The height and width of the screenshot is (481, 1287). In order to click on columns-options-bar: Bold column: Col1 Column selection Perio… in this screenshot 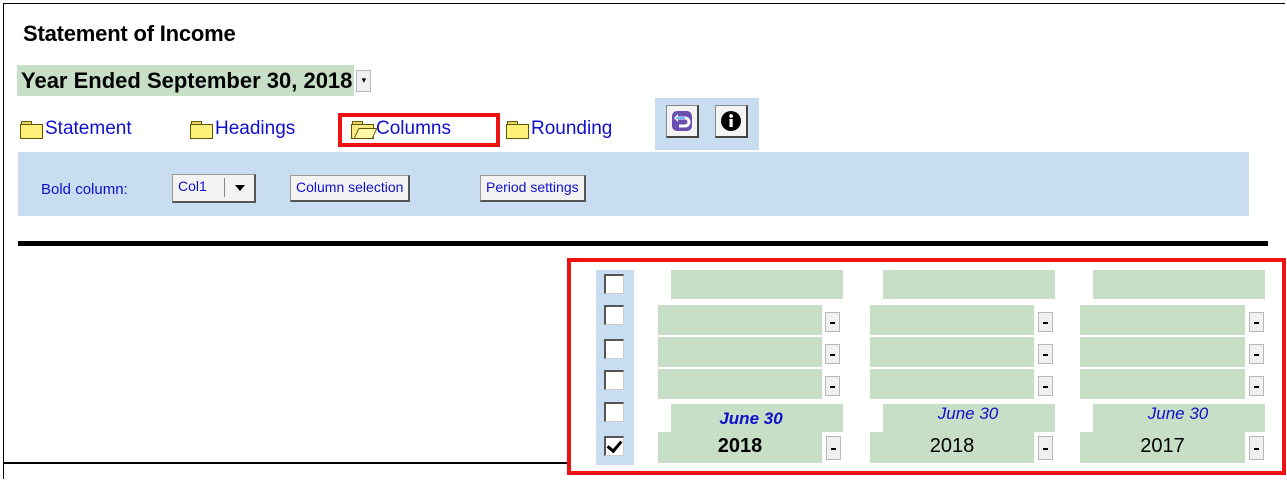, I will do `click(633, 184)`.